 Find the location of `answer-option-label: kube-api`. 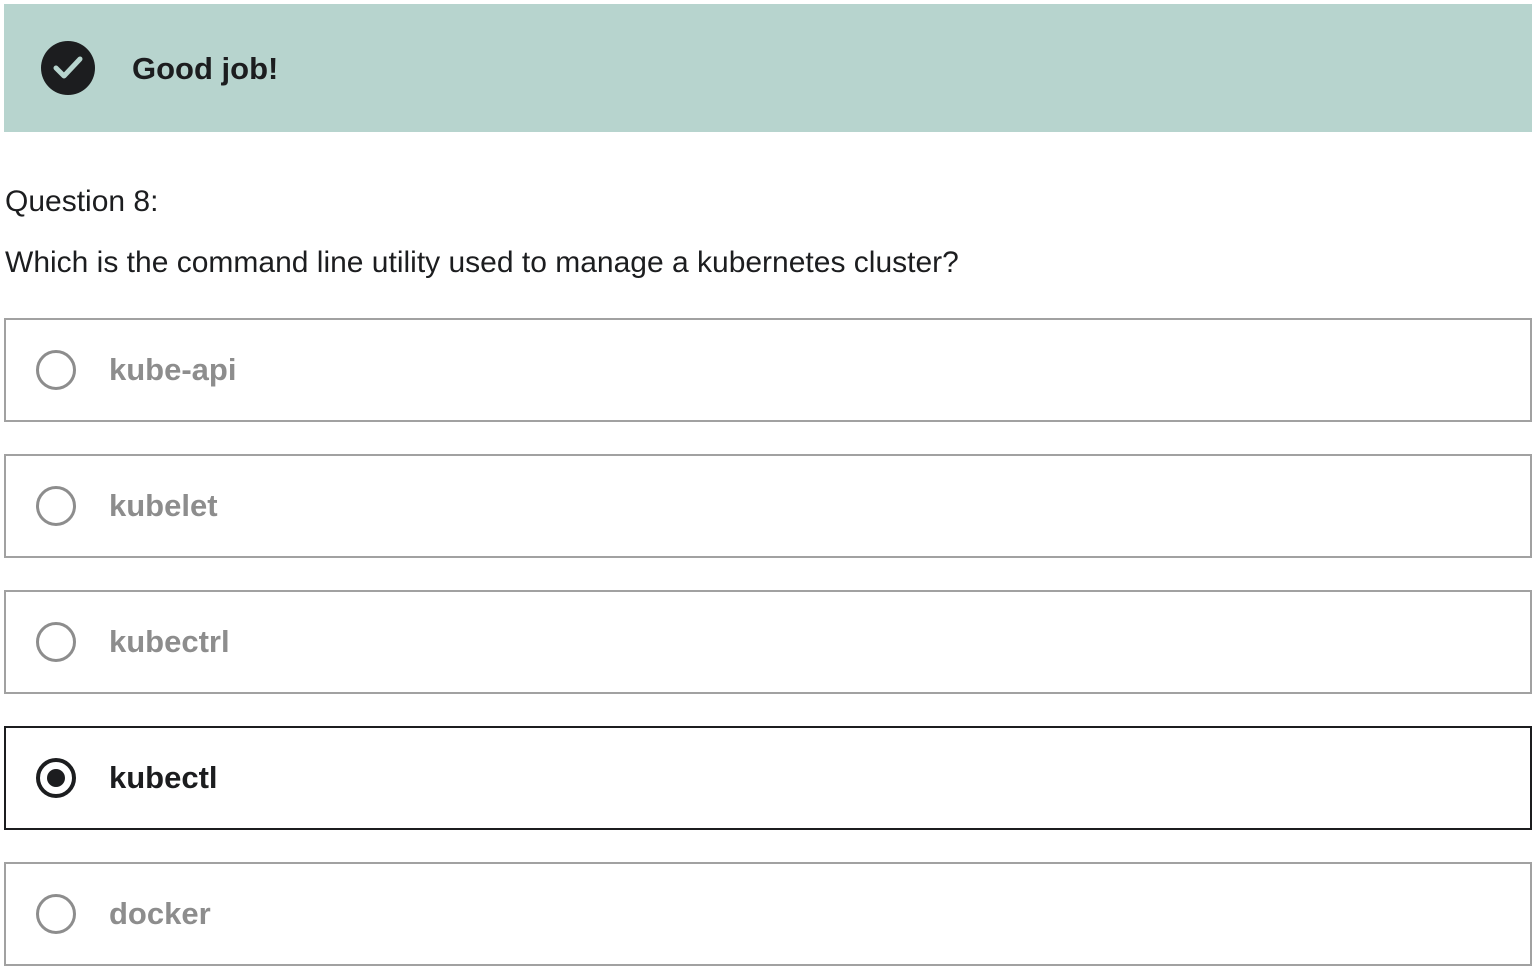

answer-option-label: kube-api is located at coordinates (173, 369).